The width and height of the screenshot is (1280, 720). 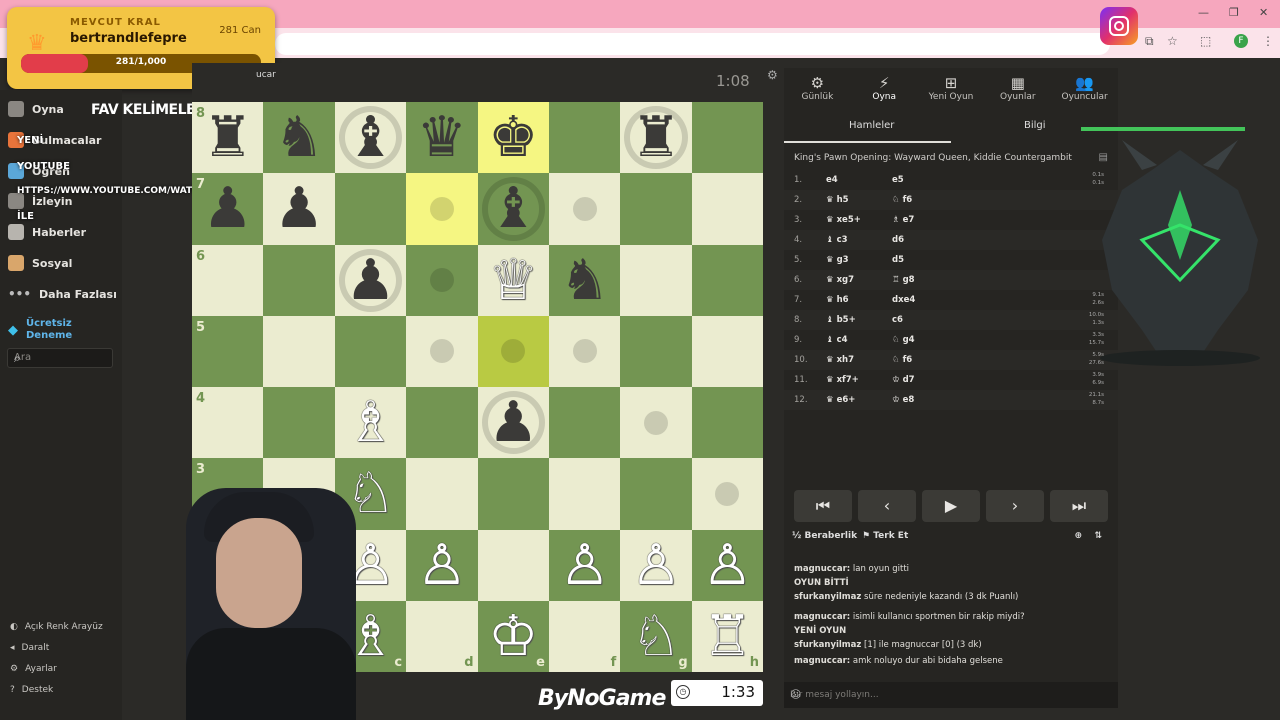 What do you see at coordinates (951, 89) in the screenshot?
I see `tab-new-game: ⊞ Yeni Oyun` at bounding box center [951, 89].